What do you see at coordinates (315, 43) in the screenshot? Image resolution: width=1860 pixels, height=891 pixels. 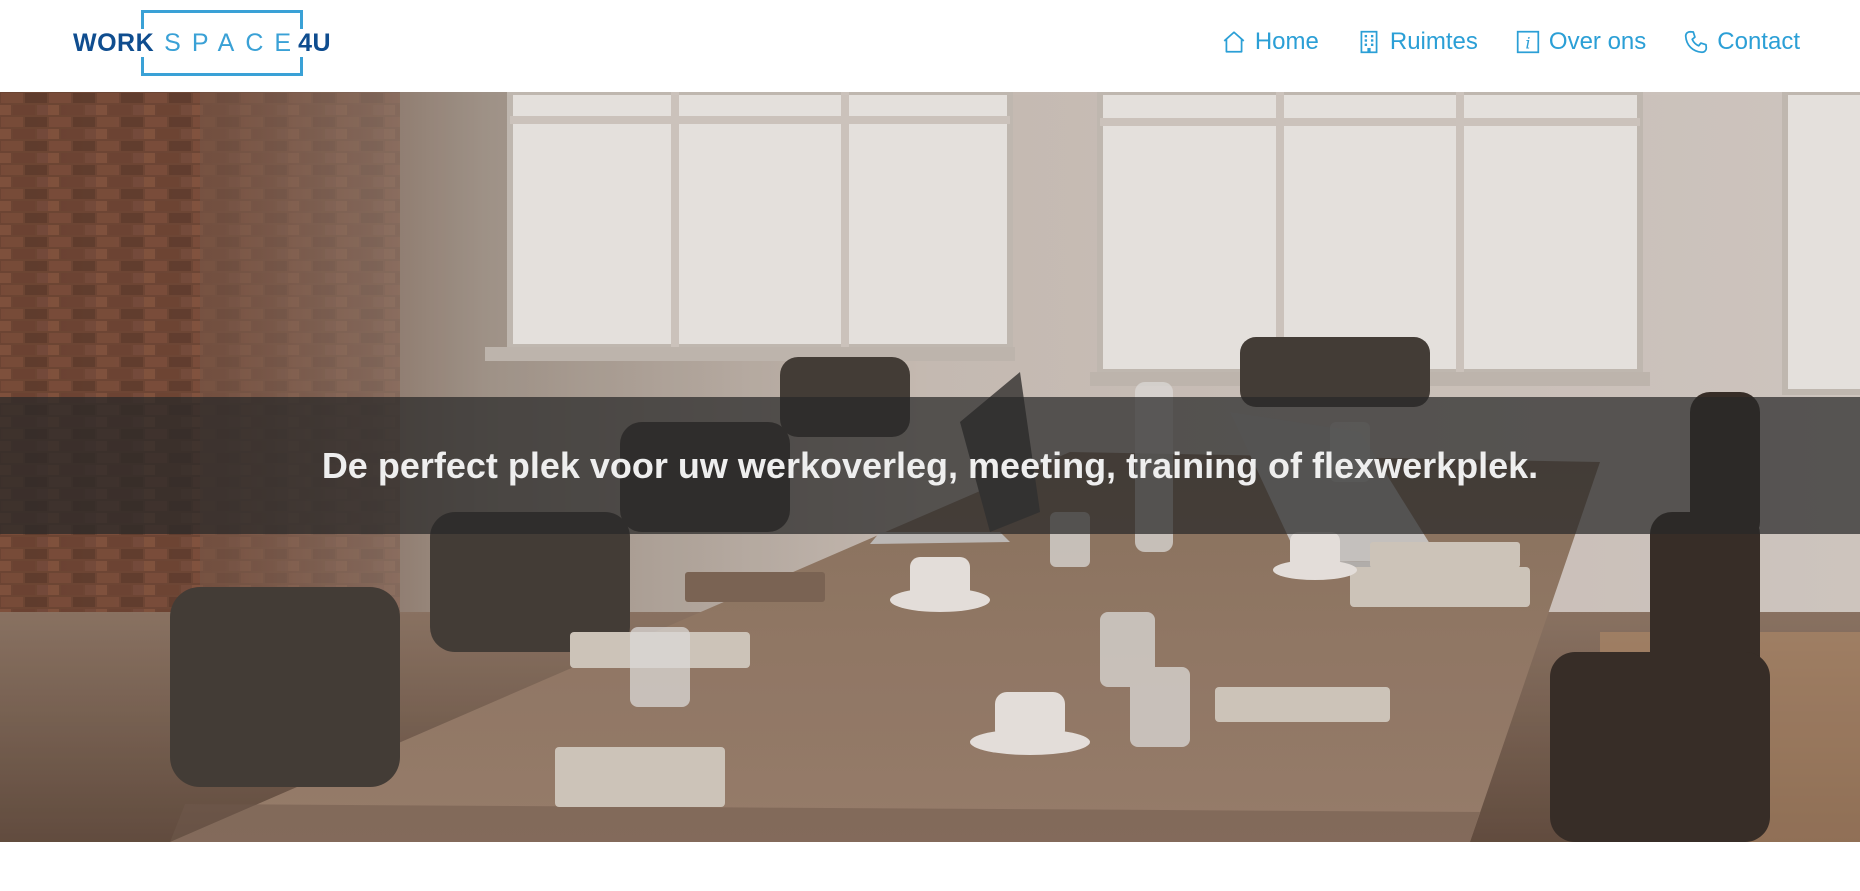 I see `logo-word-4u: 4U` at bounding box center [315, 43].